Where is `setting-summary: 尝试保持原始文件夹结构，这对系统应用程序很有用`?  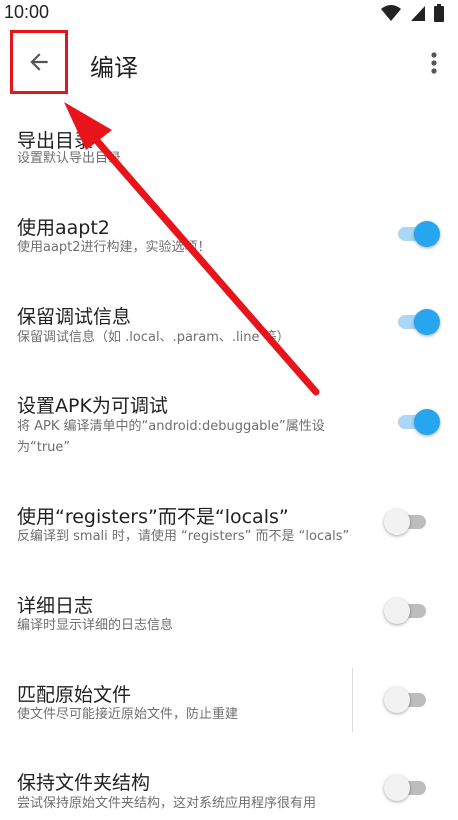 setting-summary: 尝试保持原始文件夹结构，这对系统应用程序很有用 is located at coordinates (167, 803).